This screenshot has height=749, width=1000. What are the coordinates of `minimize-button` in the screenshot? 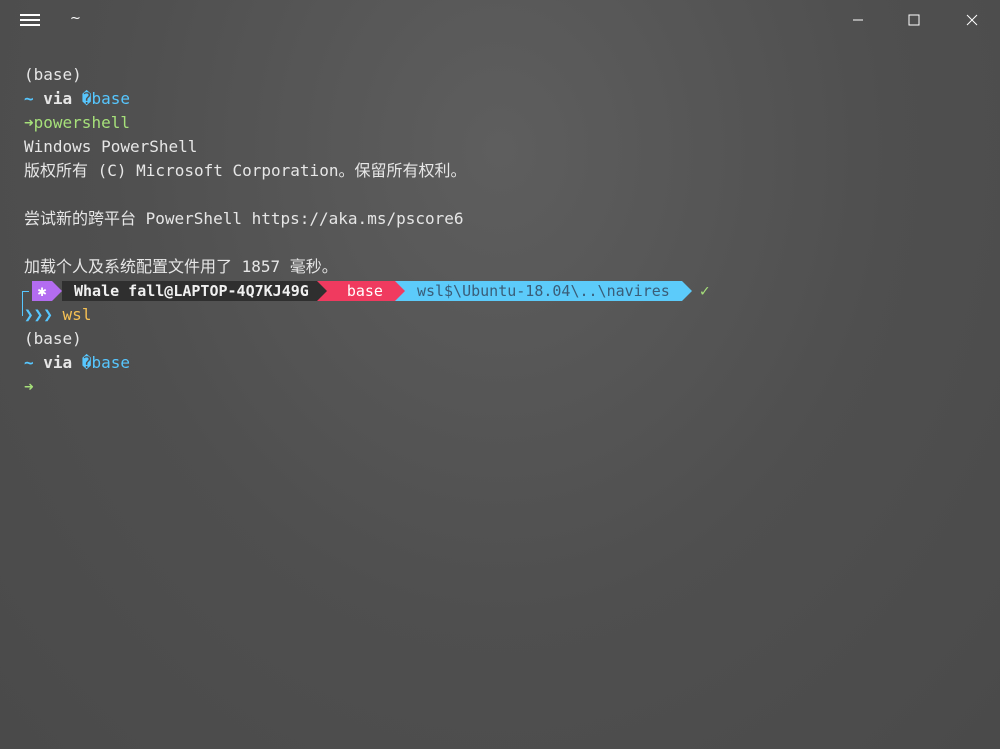 It's located at (858, 20).